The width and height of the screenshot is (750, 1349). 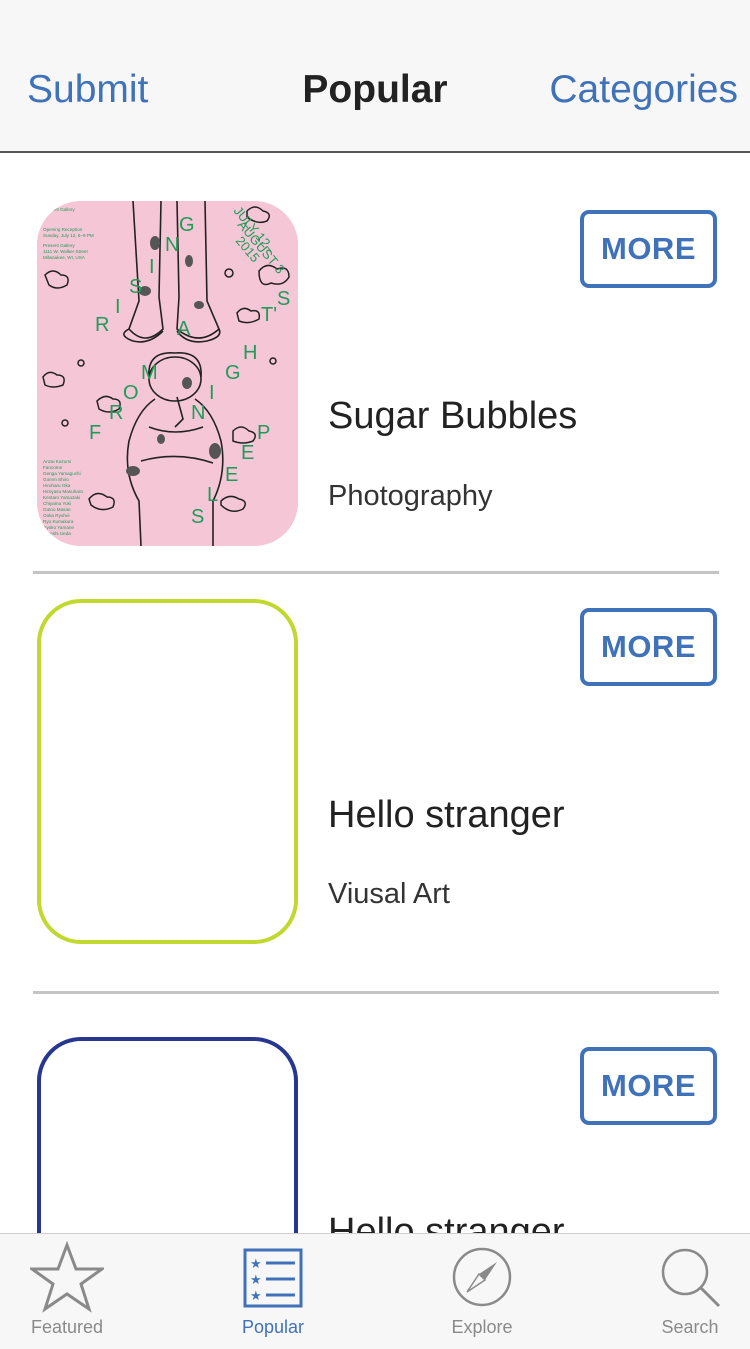 What do you see at coordinates (375, 89) in the screenshot?
I see `page-title: Popular` at bounding box center [375, 89].